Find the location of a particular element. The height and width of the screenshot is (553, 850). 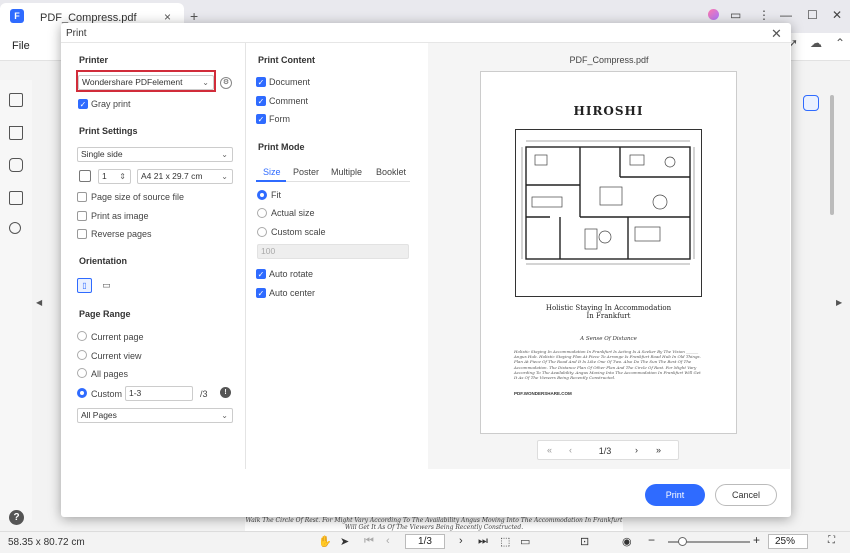

hand-tool-icon: ✋ is located at coordinates (325, 541).